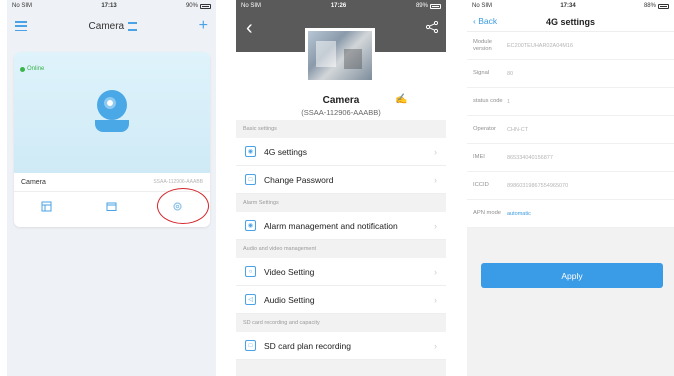 The width and height of the screenshot is (674, 376). Describe the element at coordinates (488, 101) in the screenshot. I see `info-key: status code` at that location.